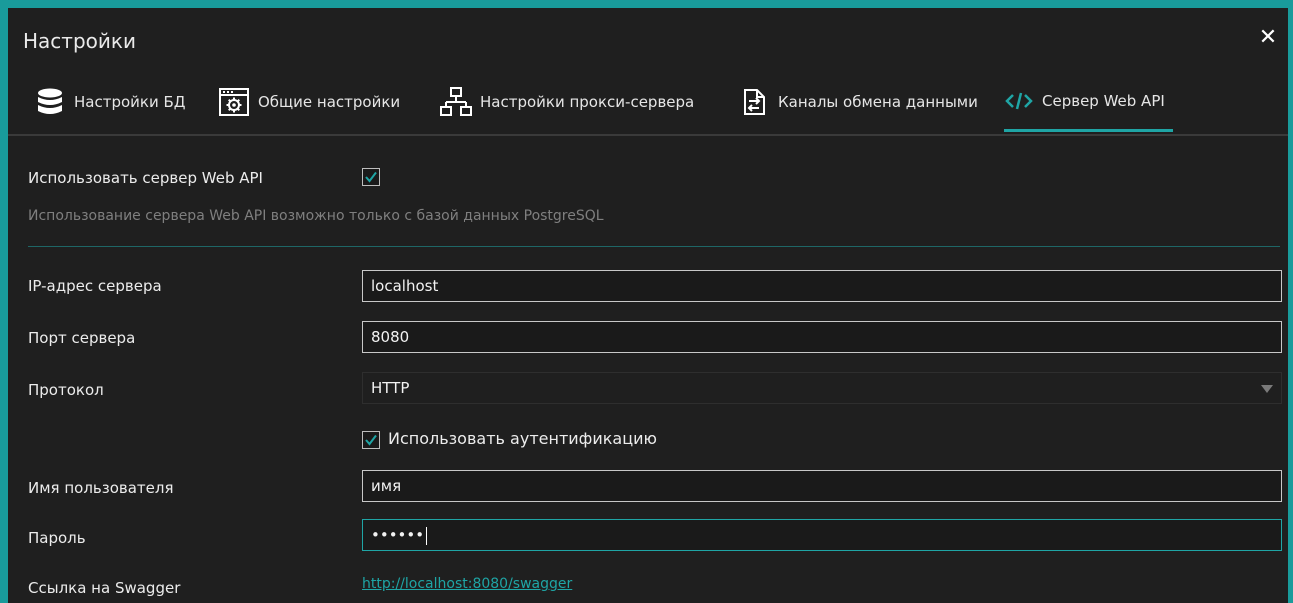 This screenshot has height=603, width=1293. Describe the element at coordinates (754, 102) in the screenshot. I see `data-exchange-icon` at that location.